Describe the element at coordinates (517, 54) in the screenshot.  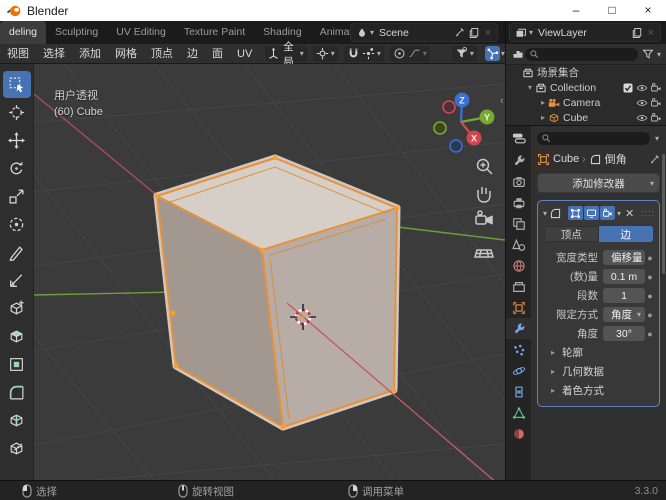
I see `editor-type-icon` at that location.